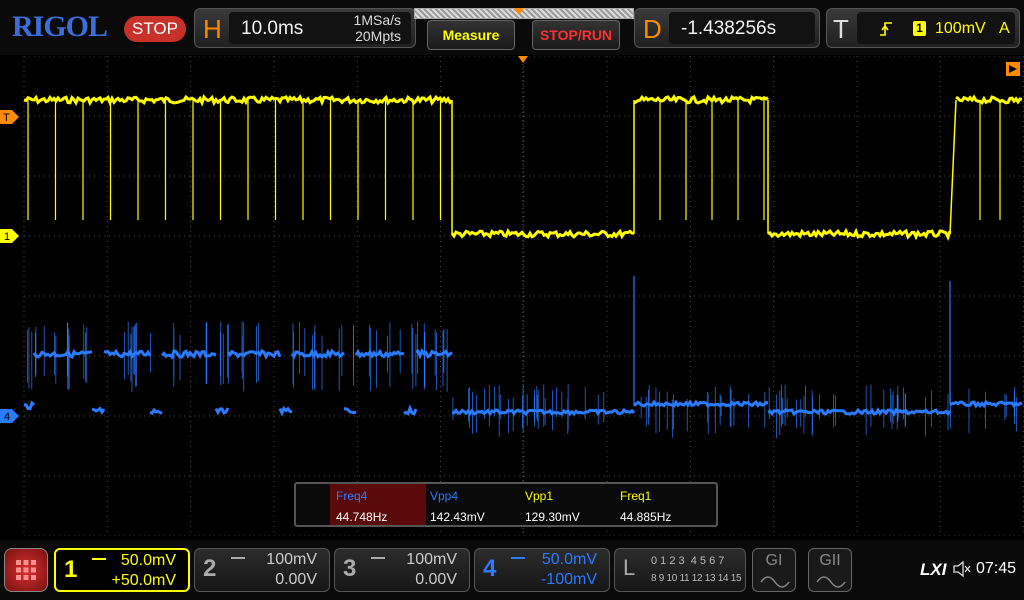 The width and height of the screenshot is (1024, 600). What do you see at coordinates (350, 568) in the screenshot?
I see `channel-number: 3` at bounding box center [350, 568].